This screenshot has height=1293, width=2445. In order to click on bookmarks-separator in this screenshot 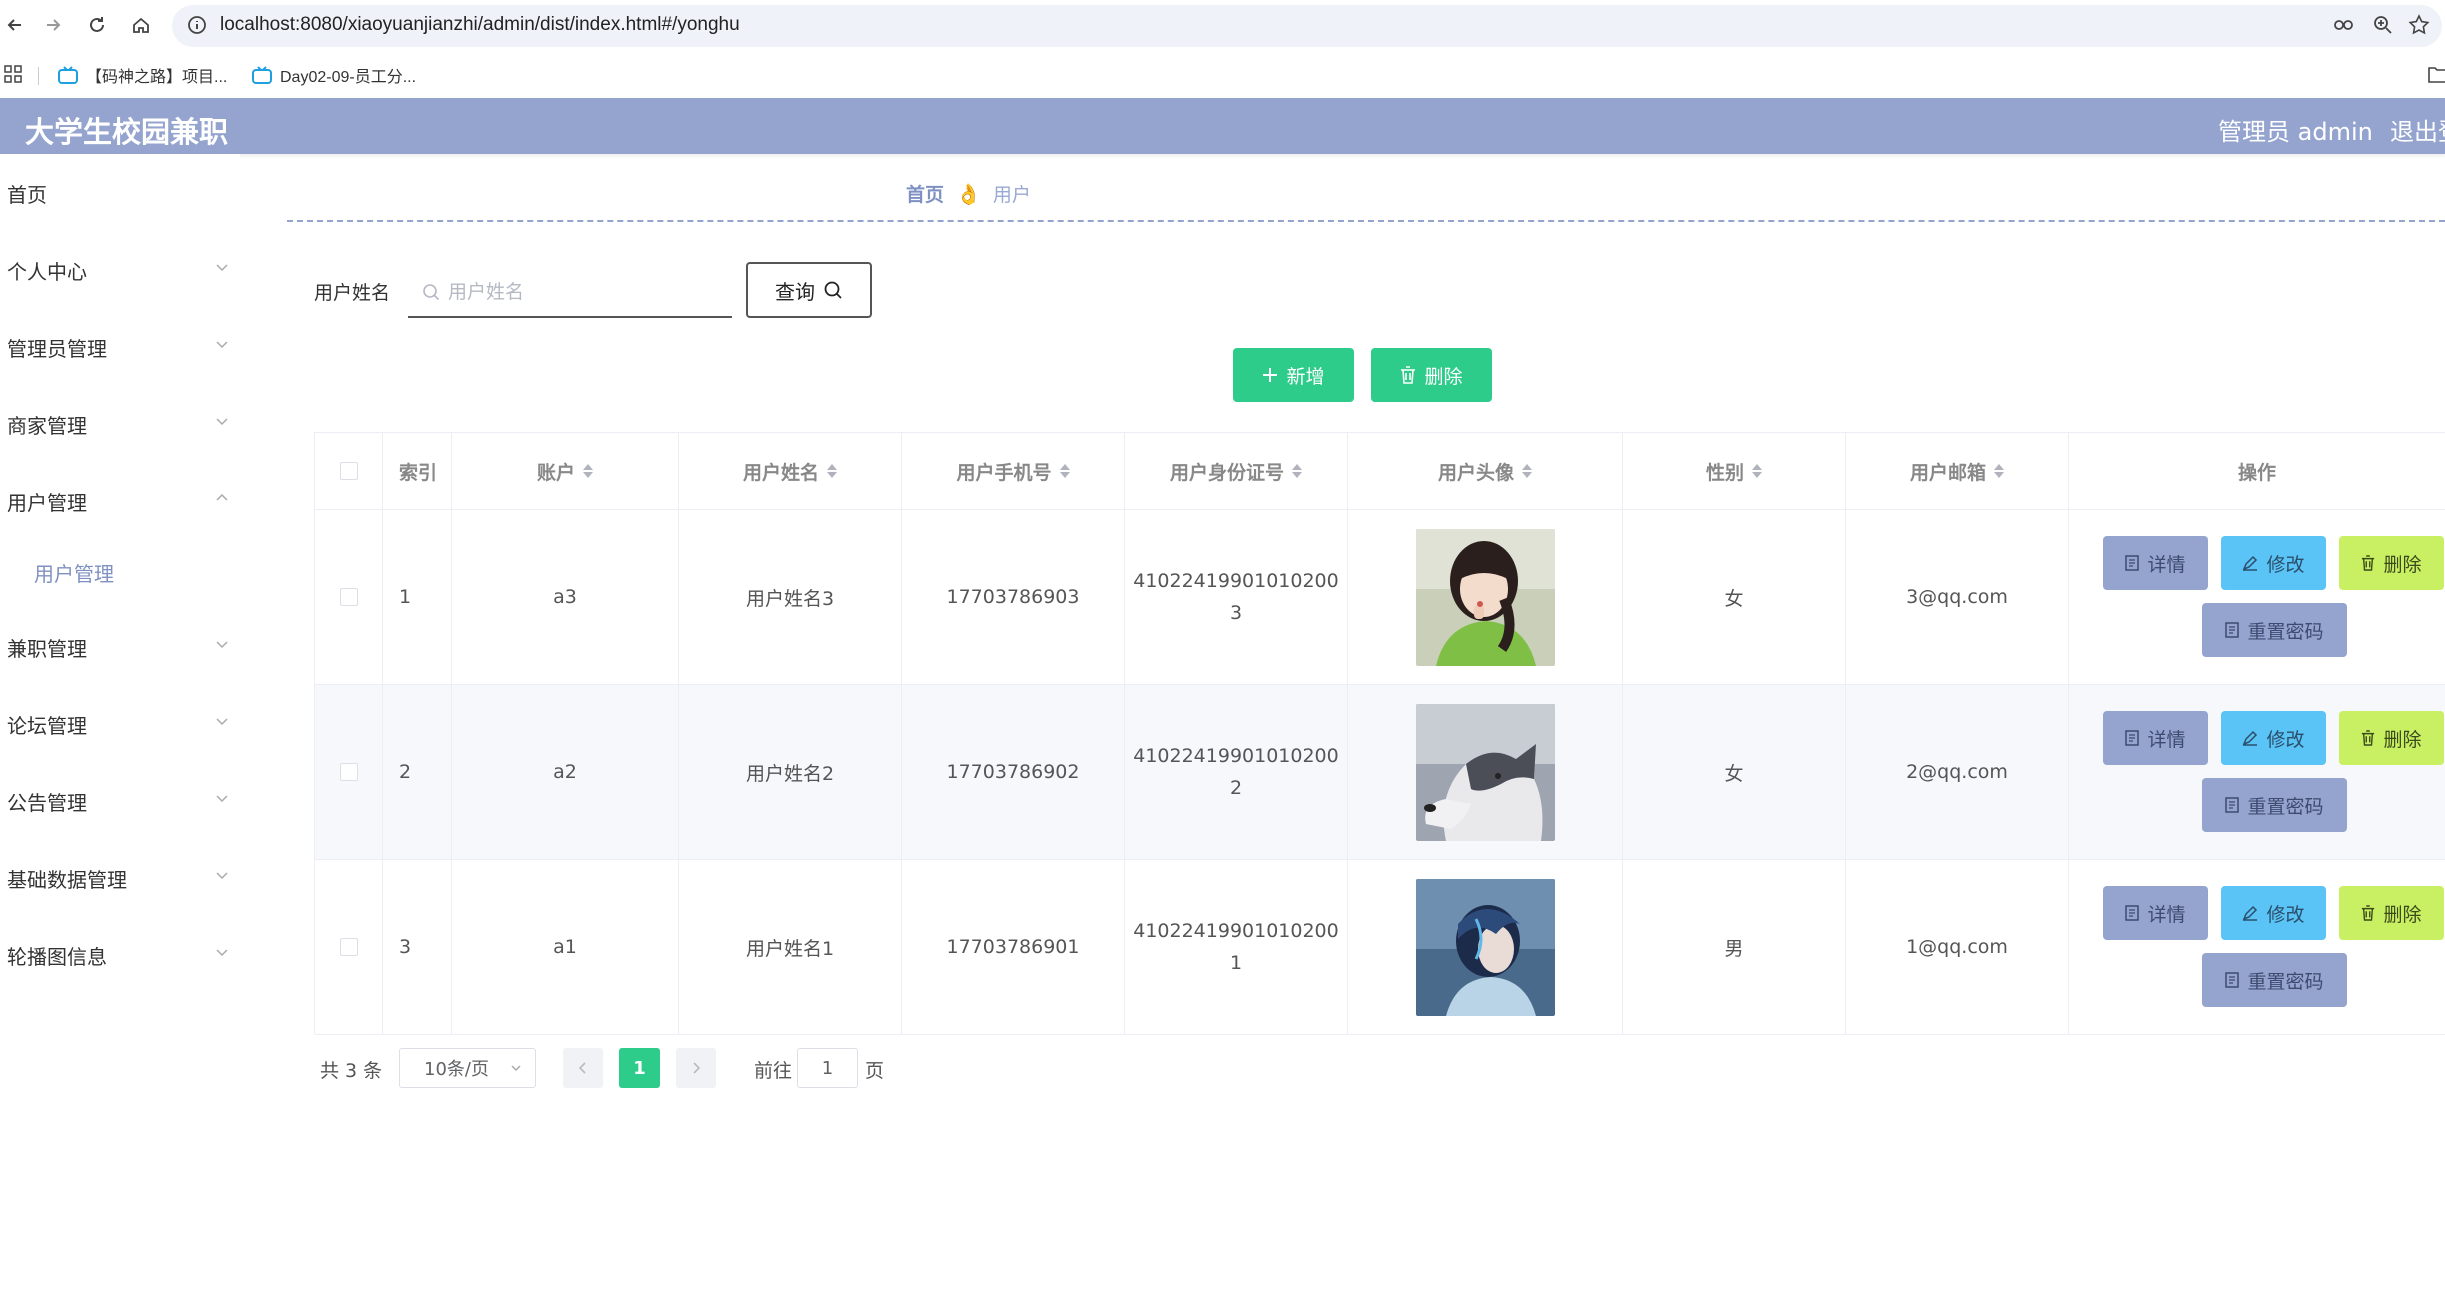, I will do `click(38, 76)`.